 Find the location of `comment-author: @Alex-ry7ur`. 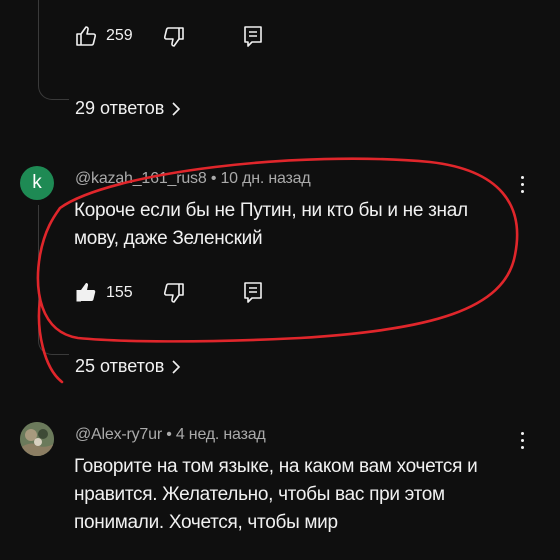

comment-author: @Alex-ry7ur is located at coordinates (118, 434).